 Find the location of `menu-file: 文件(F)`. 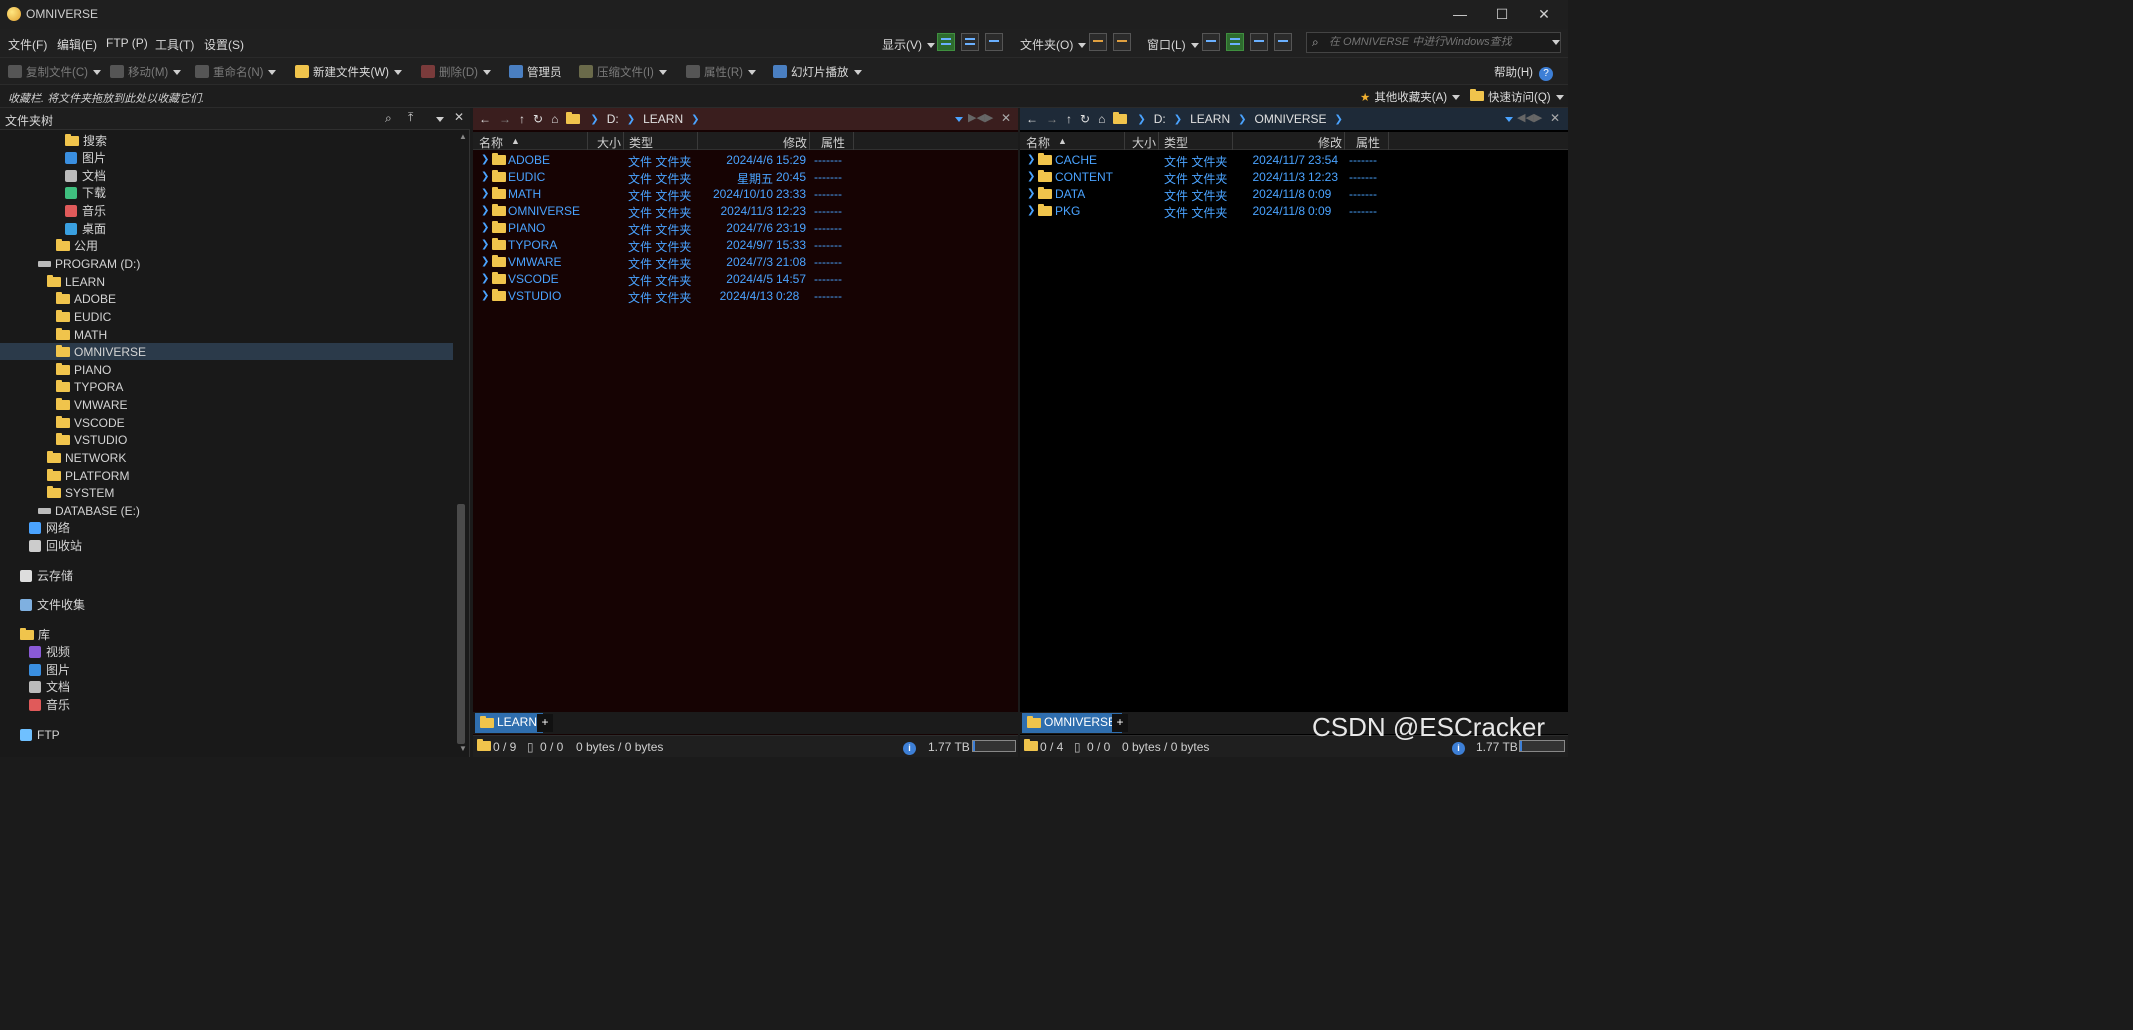

menu-file: 文件(F) is located at coordinates (27, 44).